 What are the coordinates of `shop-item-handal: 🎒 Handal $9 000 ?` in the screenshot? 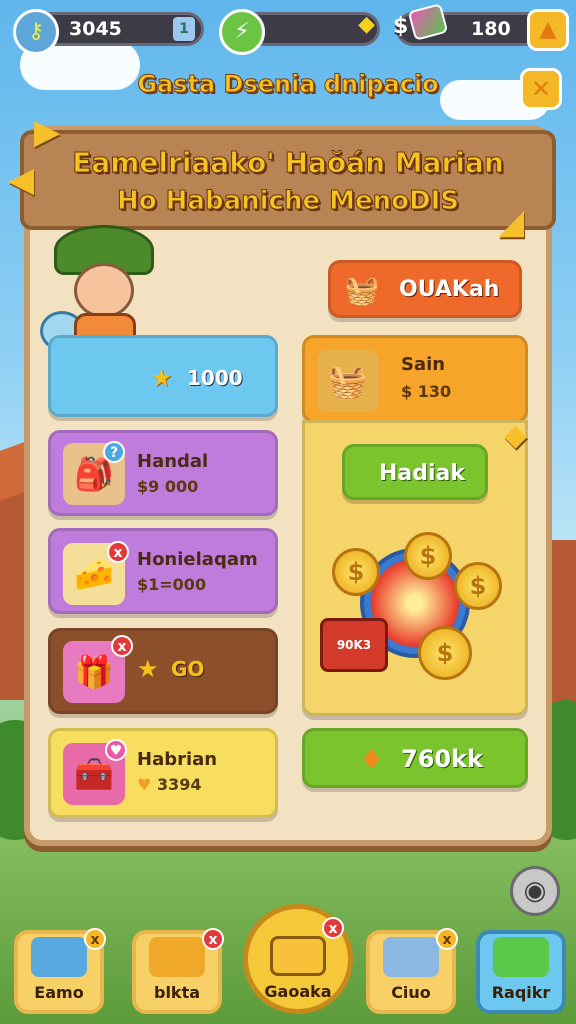 It's located at (163, 473).